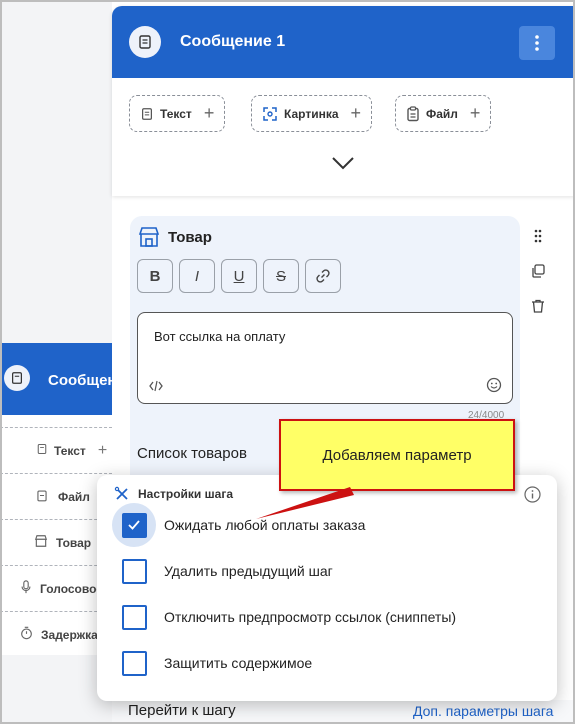  I want to click on message-avatar, so click(145, 42).